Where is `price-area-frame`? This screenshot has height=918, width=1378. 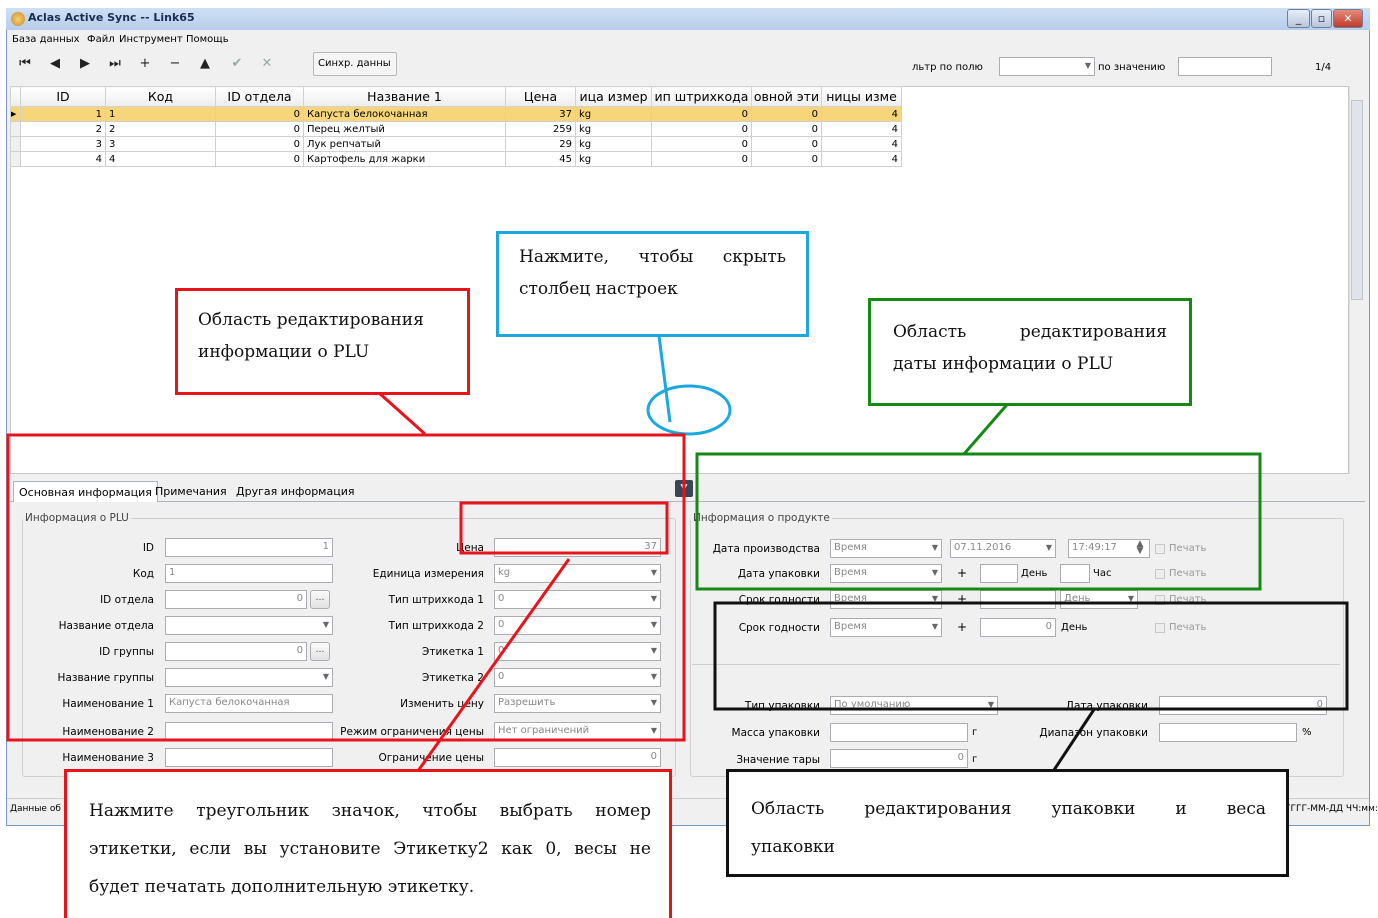
price-area-frame is located at coordinates (564, 528).